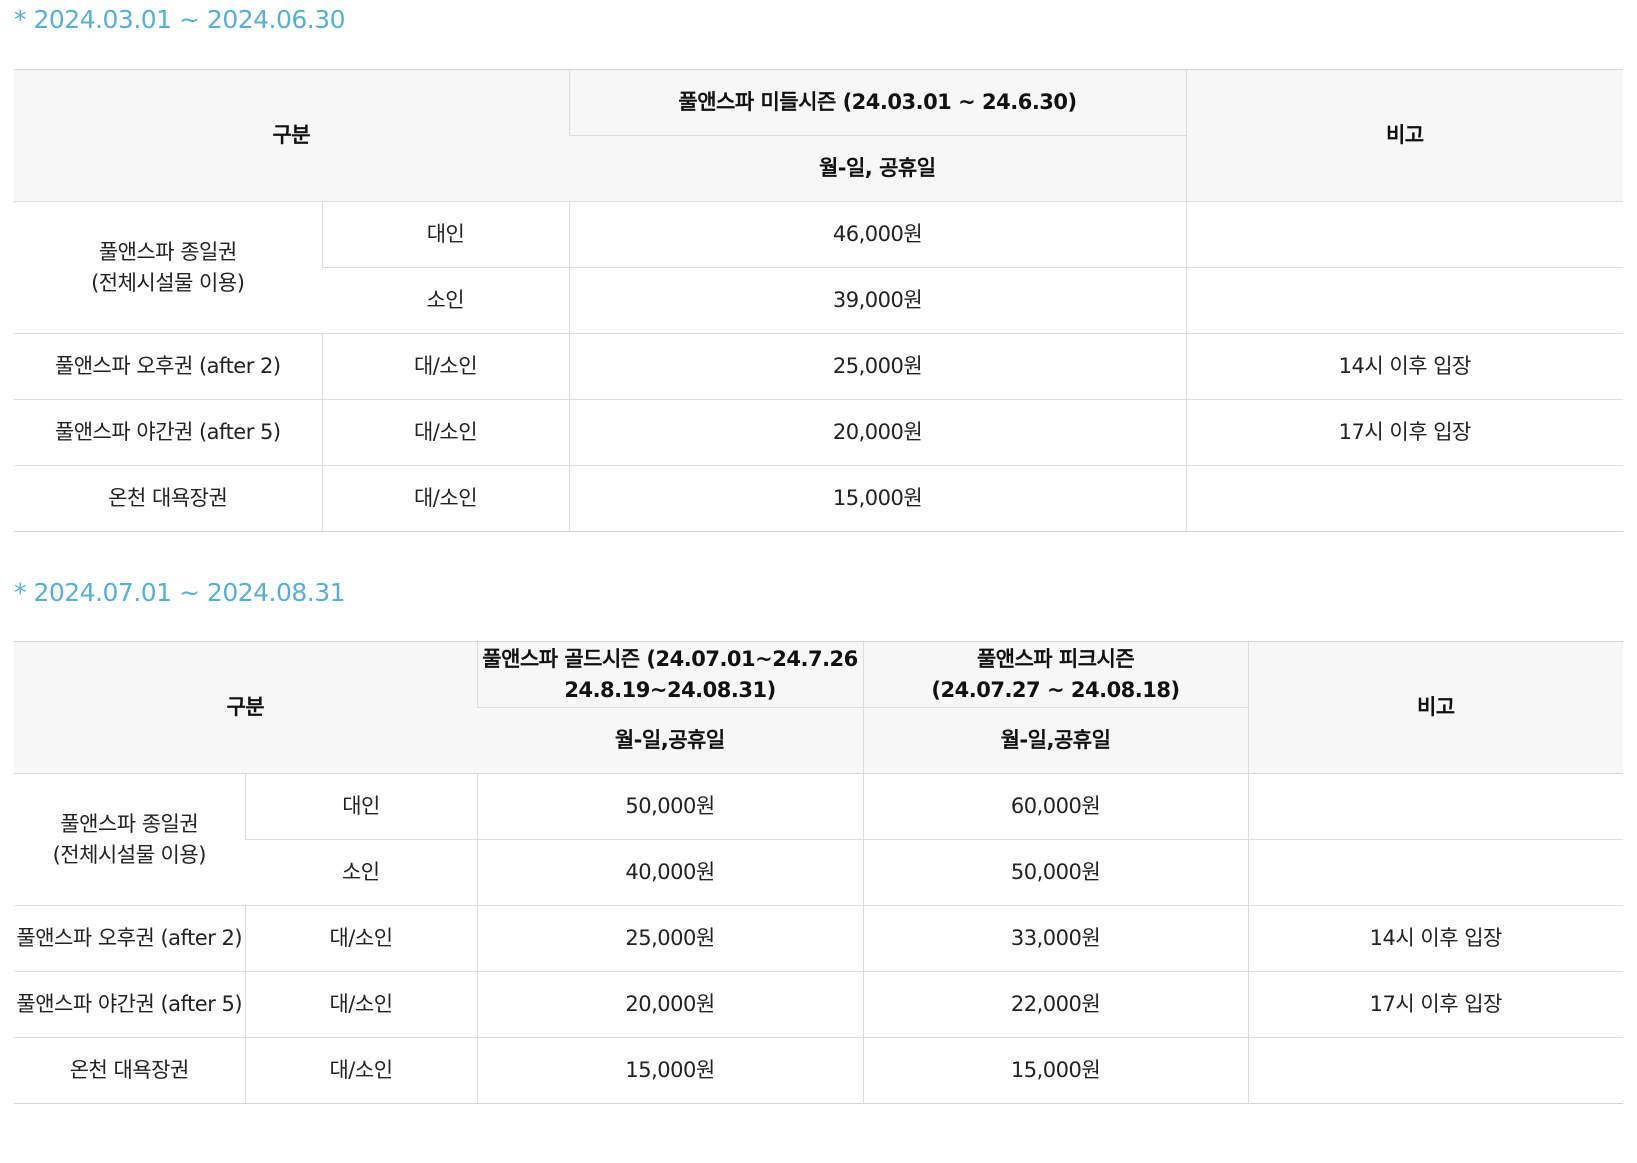 The image size is (1637, 1163). I want to click on price-cell-gold: 40,000원, so click(670, 872).